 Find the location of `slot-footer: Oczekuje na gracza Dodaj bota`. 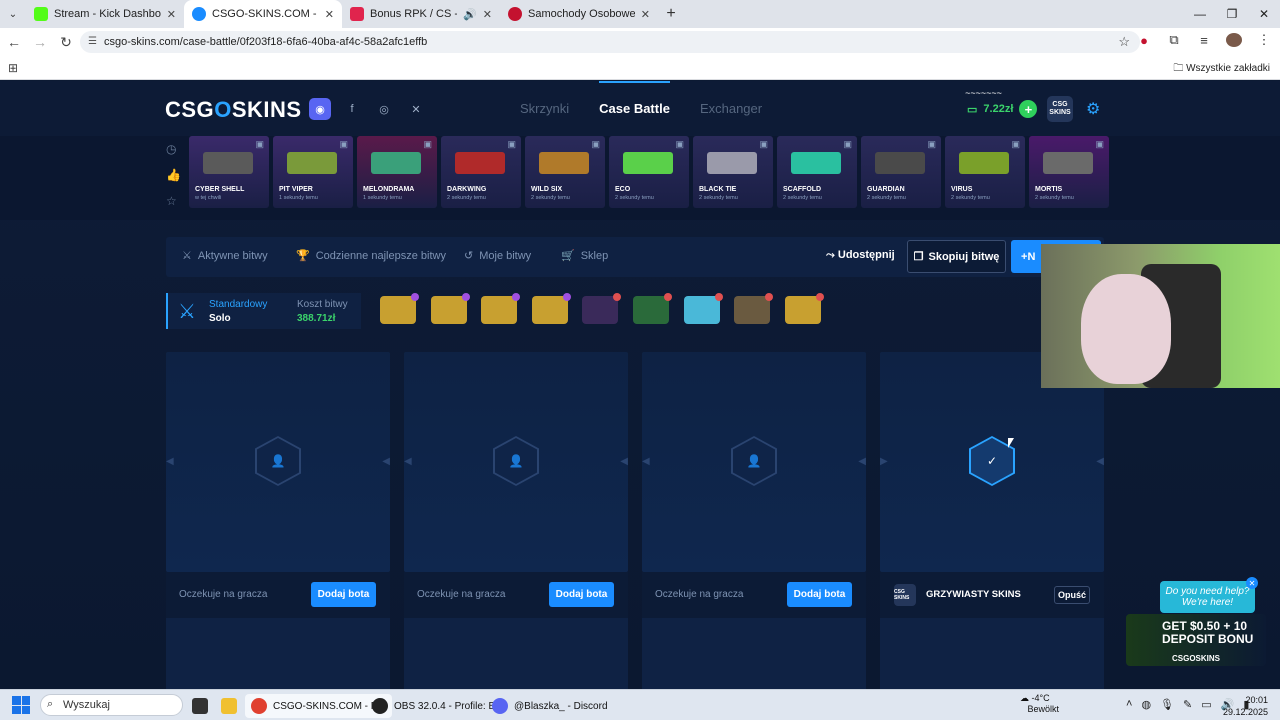

slot-footer: Oczekuje na gracza Dodaj bota is located at coordinates (278, 595).